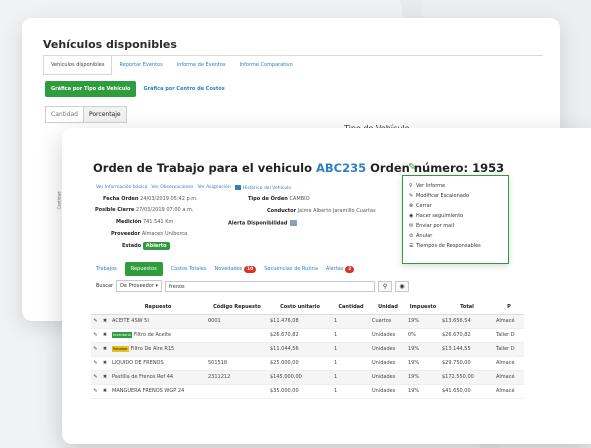 This screenshot has height=448, width=591. Describe the element at coordinates (201, 65) in the screenshot. I see `tab-informe-eventos: Informe de Eventos` at that location.